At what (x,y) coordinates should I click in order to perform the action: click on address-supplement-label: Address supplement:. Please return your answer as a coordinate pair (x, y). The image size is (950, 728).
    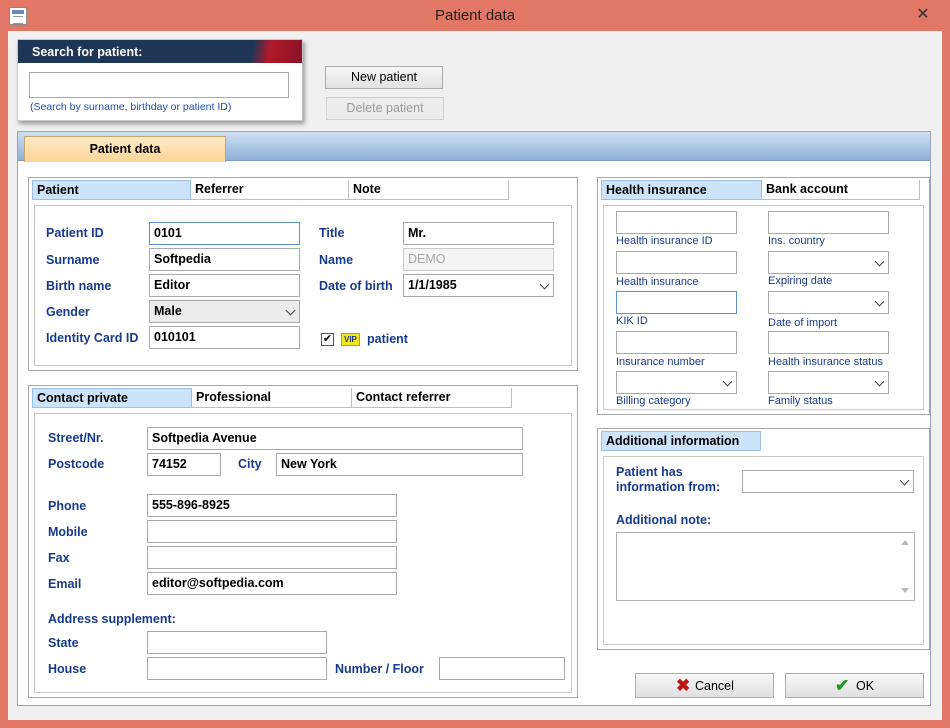
    Looking at the image, I should click on (112, 619).